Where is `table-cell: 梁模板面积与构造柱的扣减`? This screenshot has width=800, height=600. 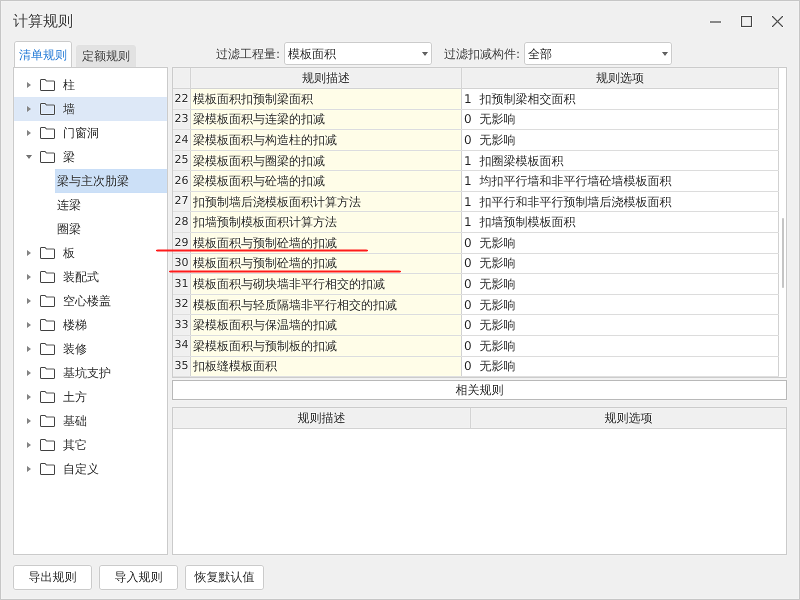 table-cell: 梁模板面积与构造柱的扣减 is located at coordinates (326, 140).